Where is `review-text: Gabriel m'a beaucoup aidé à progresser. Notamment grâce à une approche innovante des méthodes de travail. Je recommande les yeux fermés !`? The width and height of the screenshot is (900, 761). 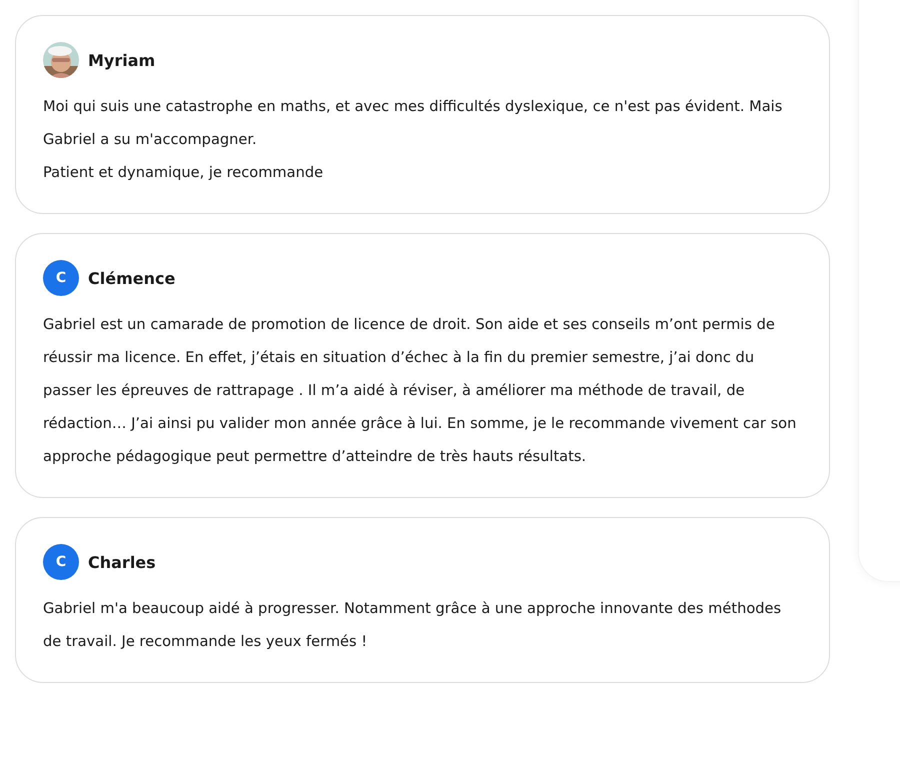 review-text: Gabriel m'a beaucoup aidé à progresser. Notamment grâce à une approche innovante des méthodes de travail. Je recommande les yeux fermés ! is located at coordinates (412, 625).